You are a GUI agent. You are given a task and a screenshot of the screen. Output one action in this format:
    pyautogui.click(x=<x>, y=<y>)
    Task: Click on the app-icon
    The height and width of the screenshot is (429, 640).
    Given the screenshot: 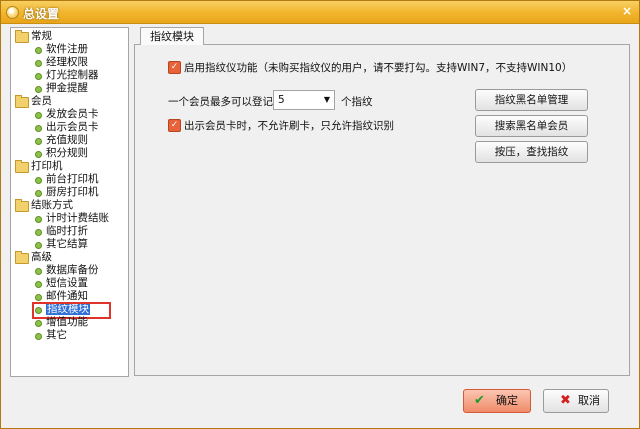 What is the action you would take?
    pyautogui.click(x=12, y=12)
    